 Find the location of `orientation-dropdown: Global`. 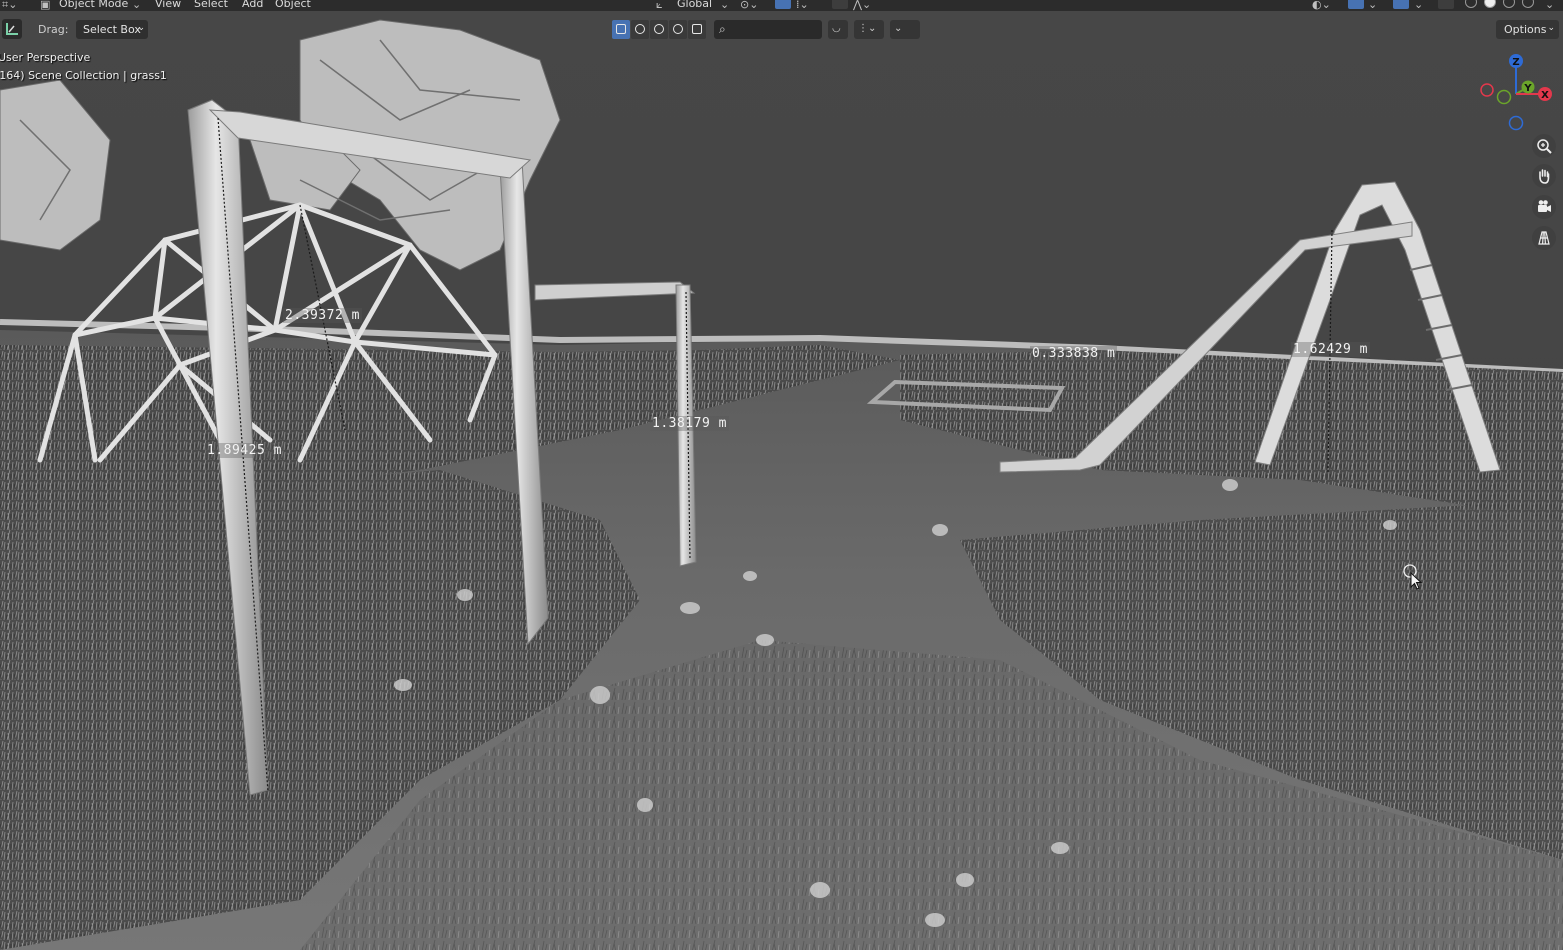

orientation-dropdown: Global is located at coordinates (694, 5).